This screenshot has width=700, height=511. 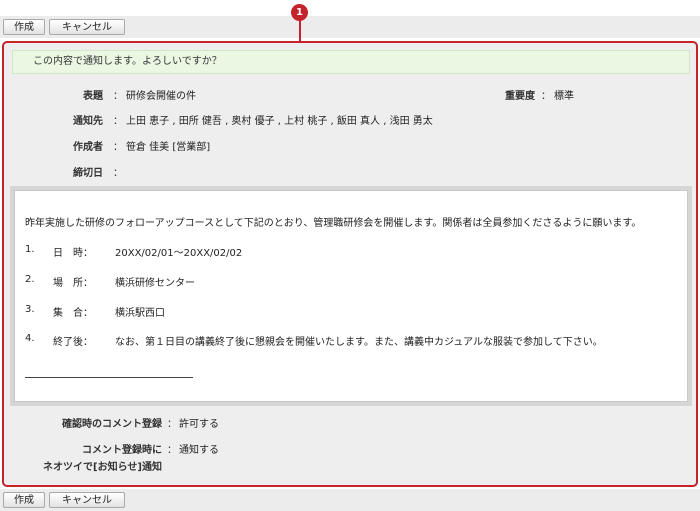 I want to click on signature-divider, so click(x=109, y=377).